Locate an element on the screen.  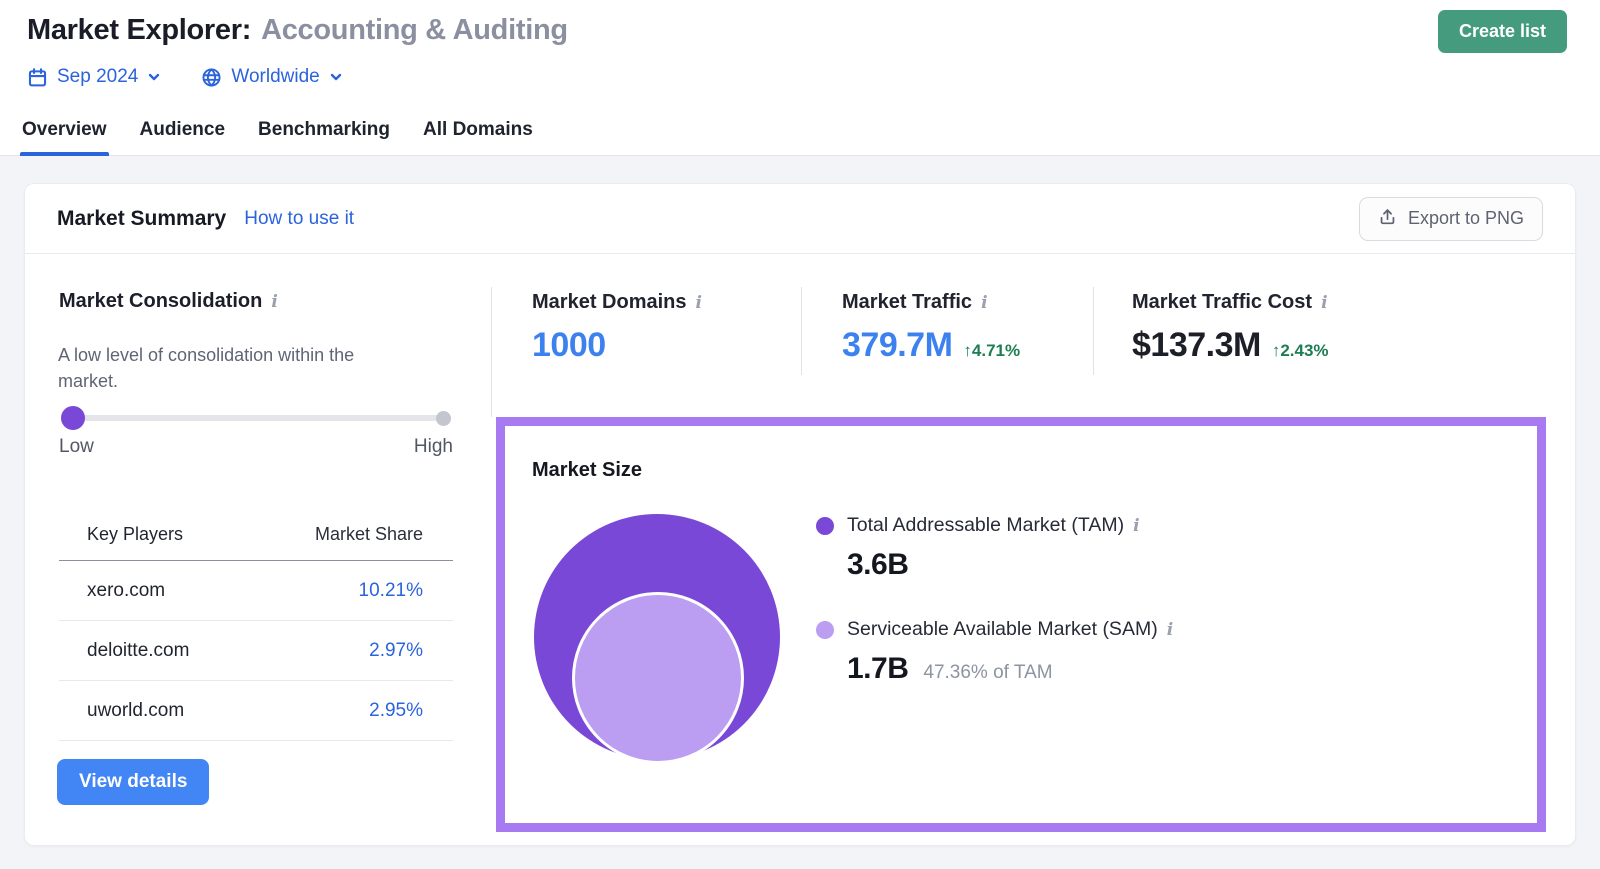
slider-low-label: Low is located at coordinates (76, 446).